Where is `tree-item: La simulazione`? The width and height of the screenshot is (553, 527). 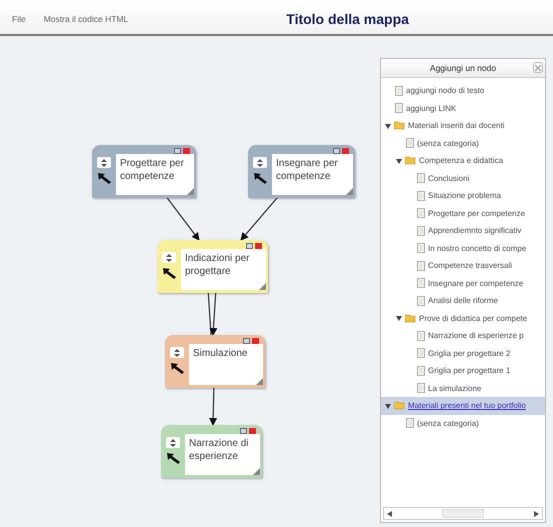 tree-item: La simulazione is located at coordinates (463, 388).